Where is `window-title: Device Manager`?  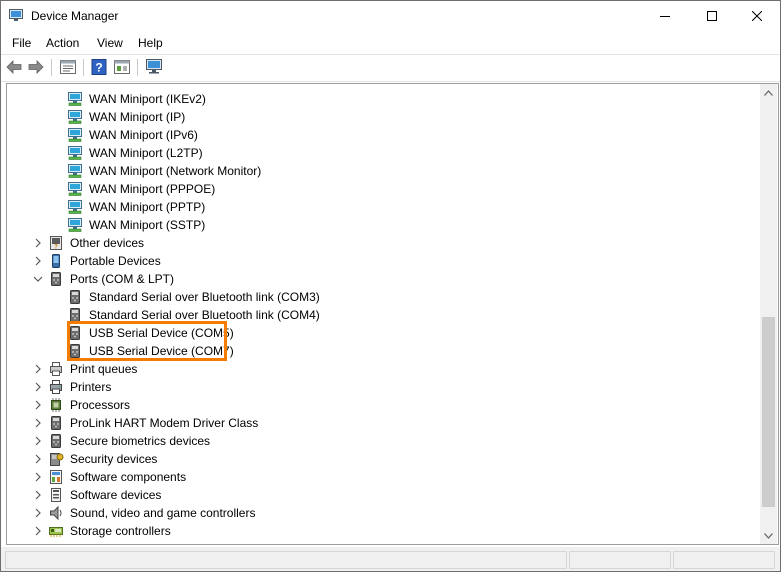
window-title: Device Manager is located at coordinates (75, 16).